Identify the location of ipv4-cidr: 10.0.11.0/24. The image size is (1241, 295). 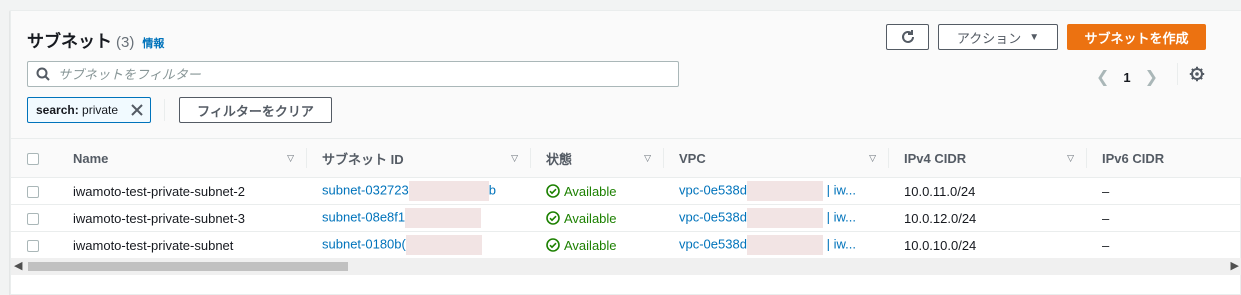
(988, 191).